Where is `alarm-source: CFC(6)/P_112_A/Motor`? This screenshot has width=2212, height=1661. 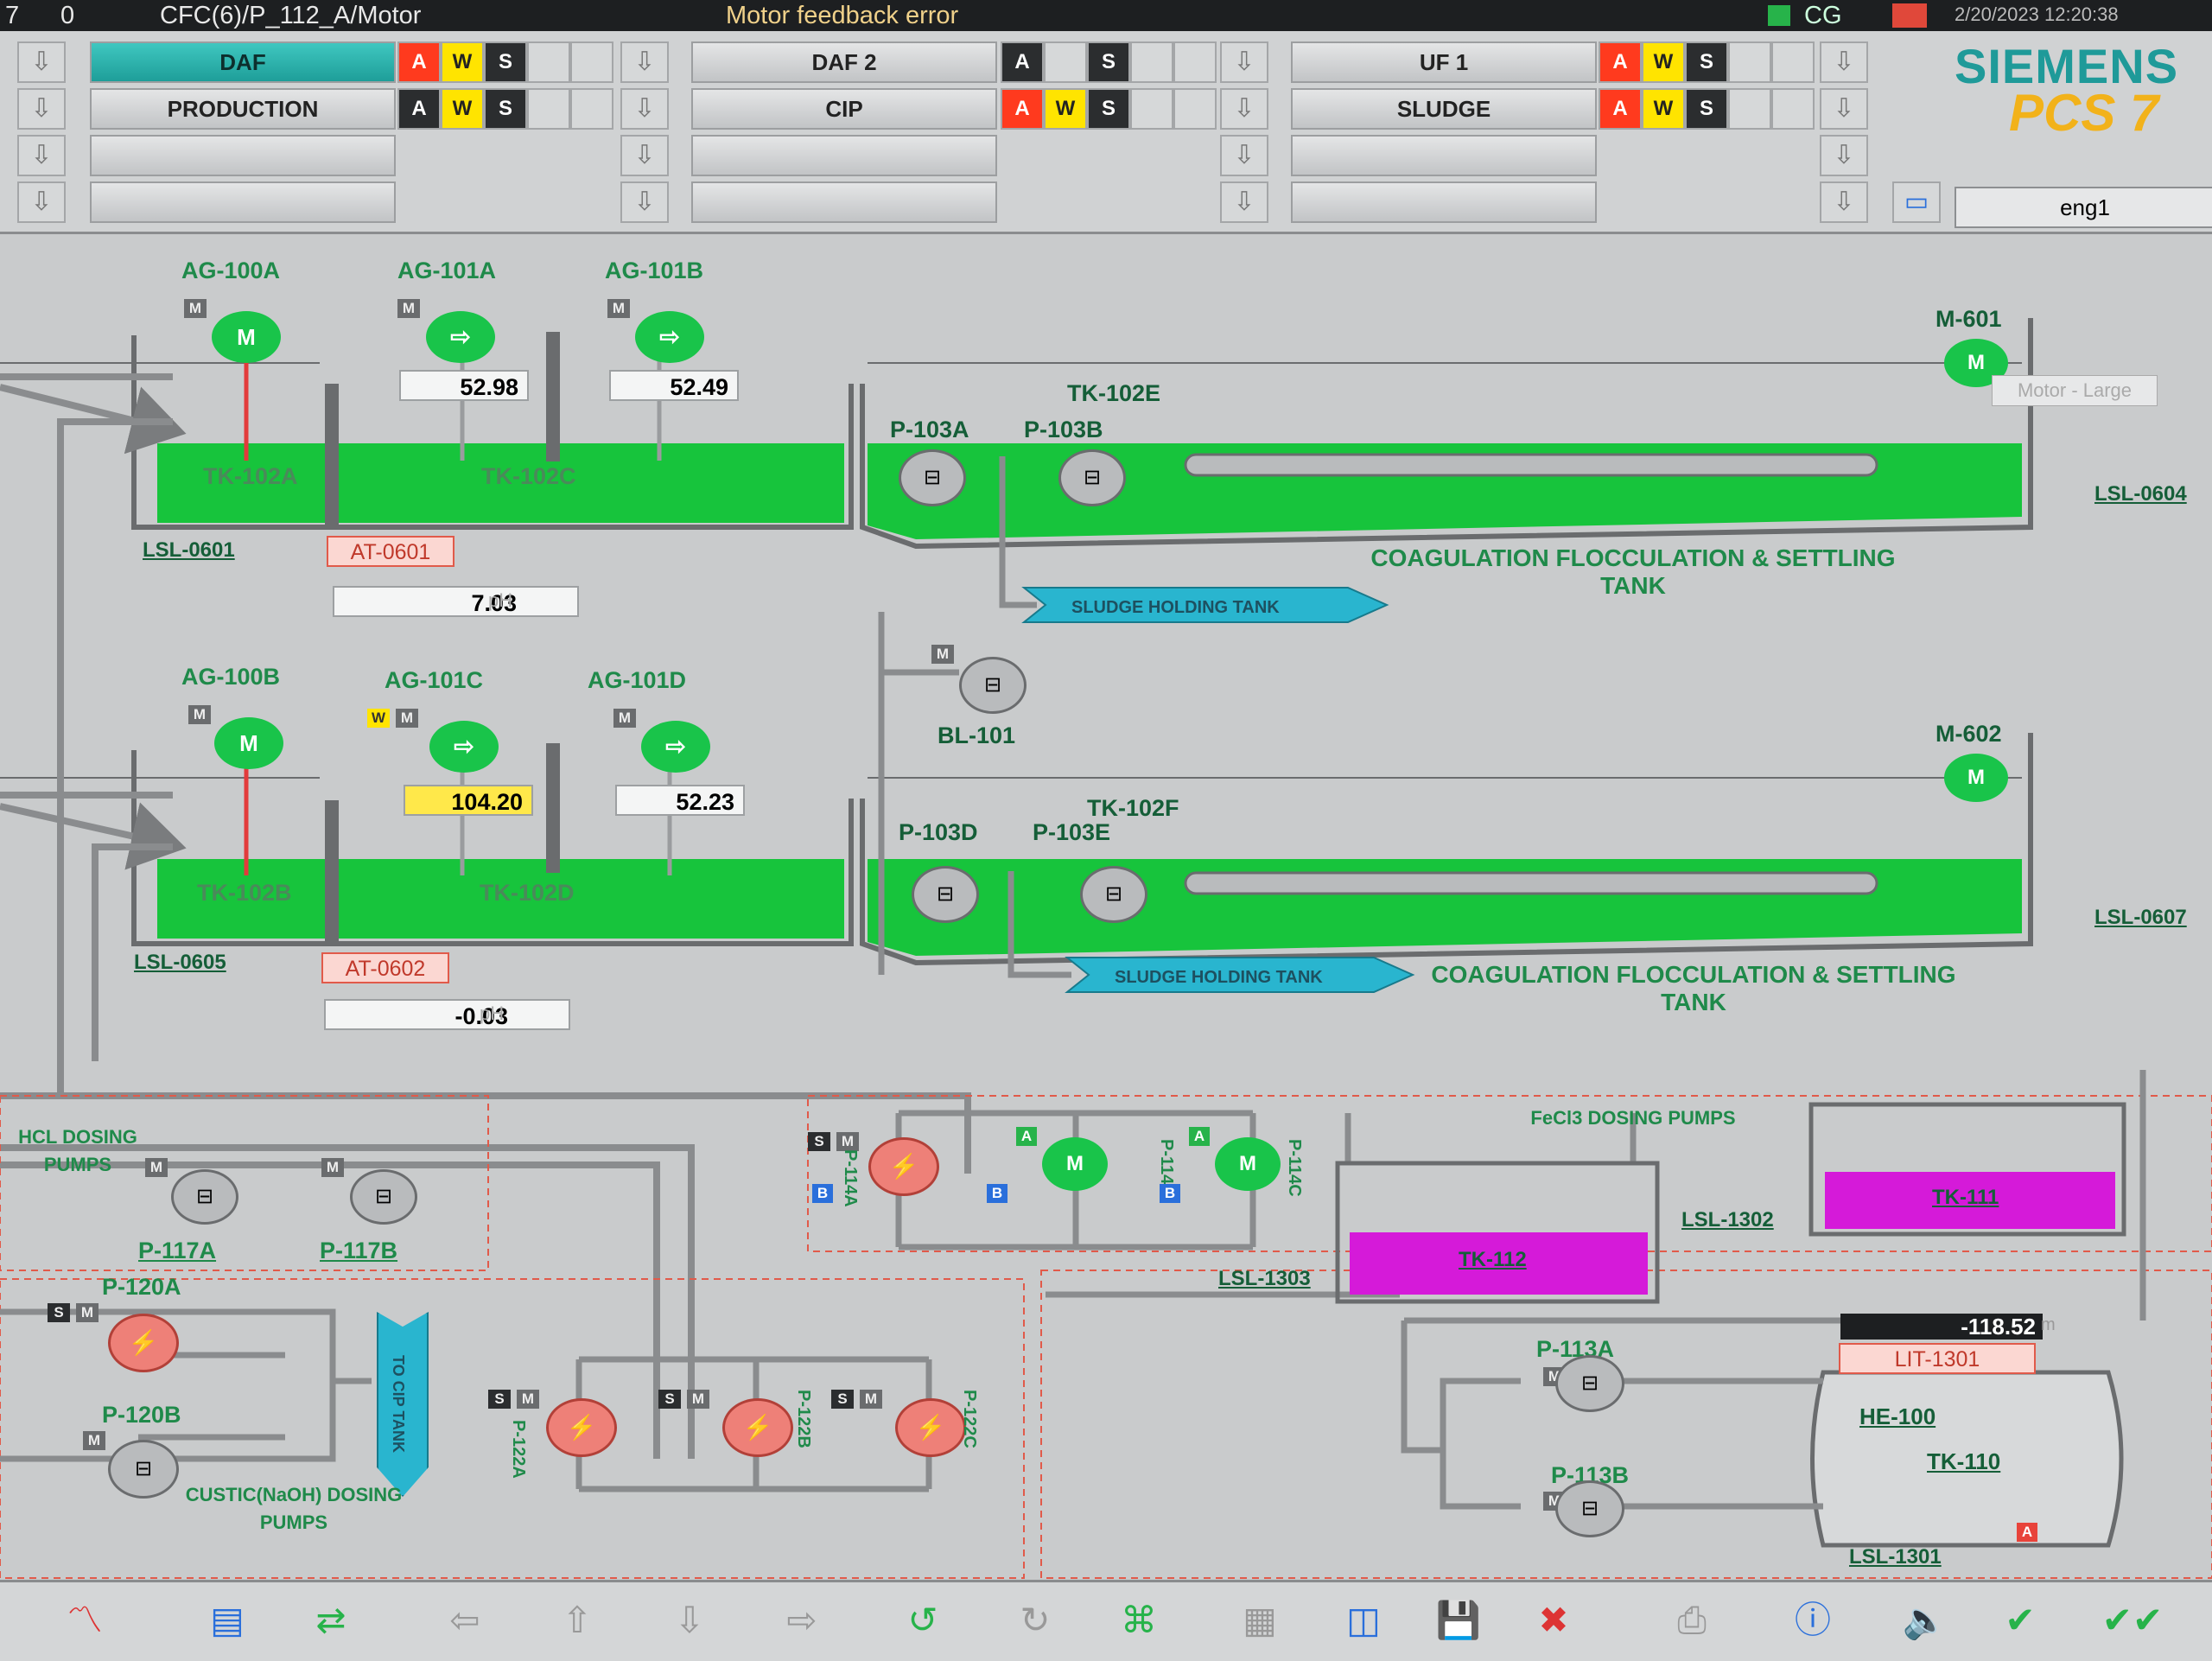 alarm-source: CFC(6)/P_112_A/Motor is located at coordinates (291, 15).